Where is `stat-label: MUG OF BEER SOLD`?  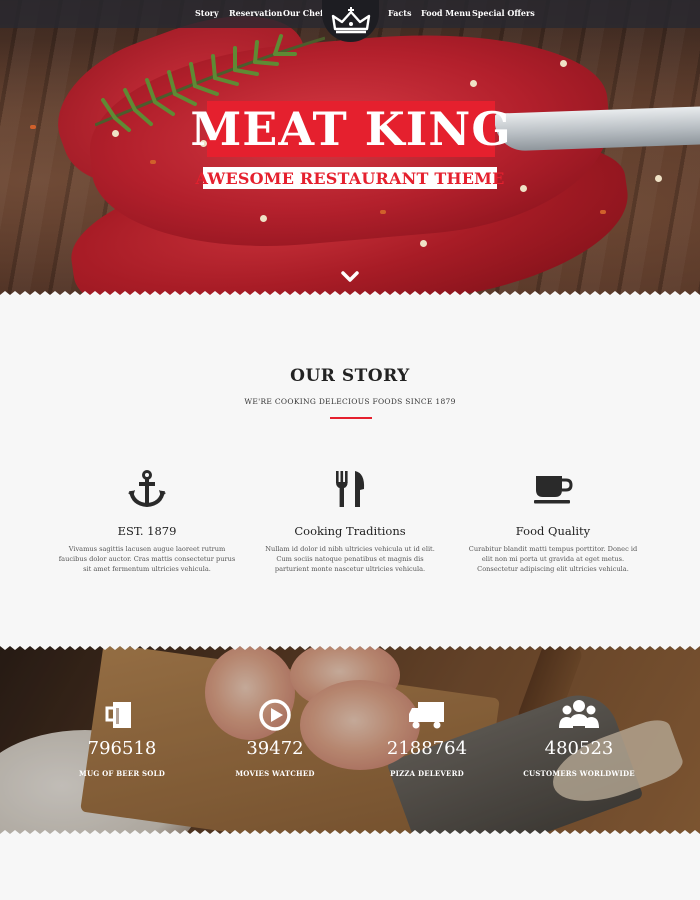 stat-label: MUG OF BEER SOLD is located at coordinates (122, 773).